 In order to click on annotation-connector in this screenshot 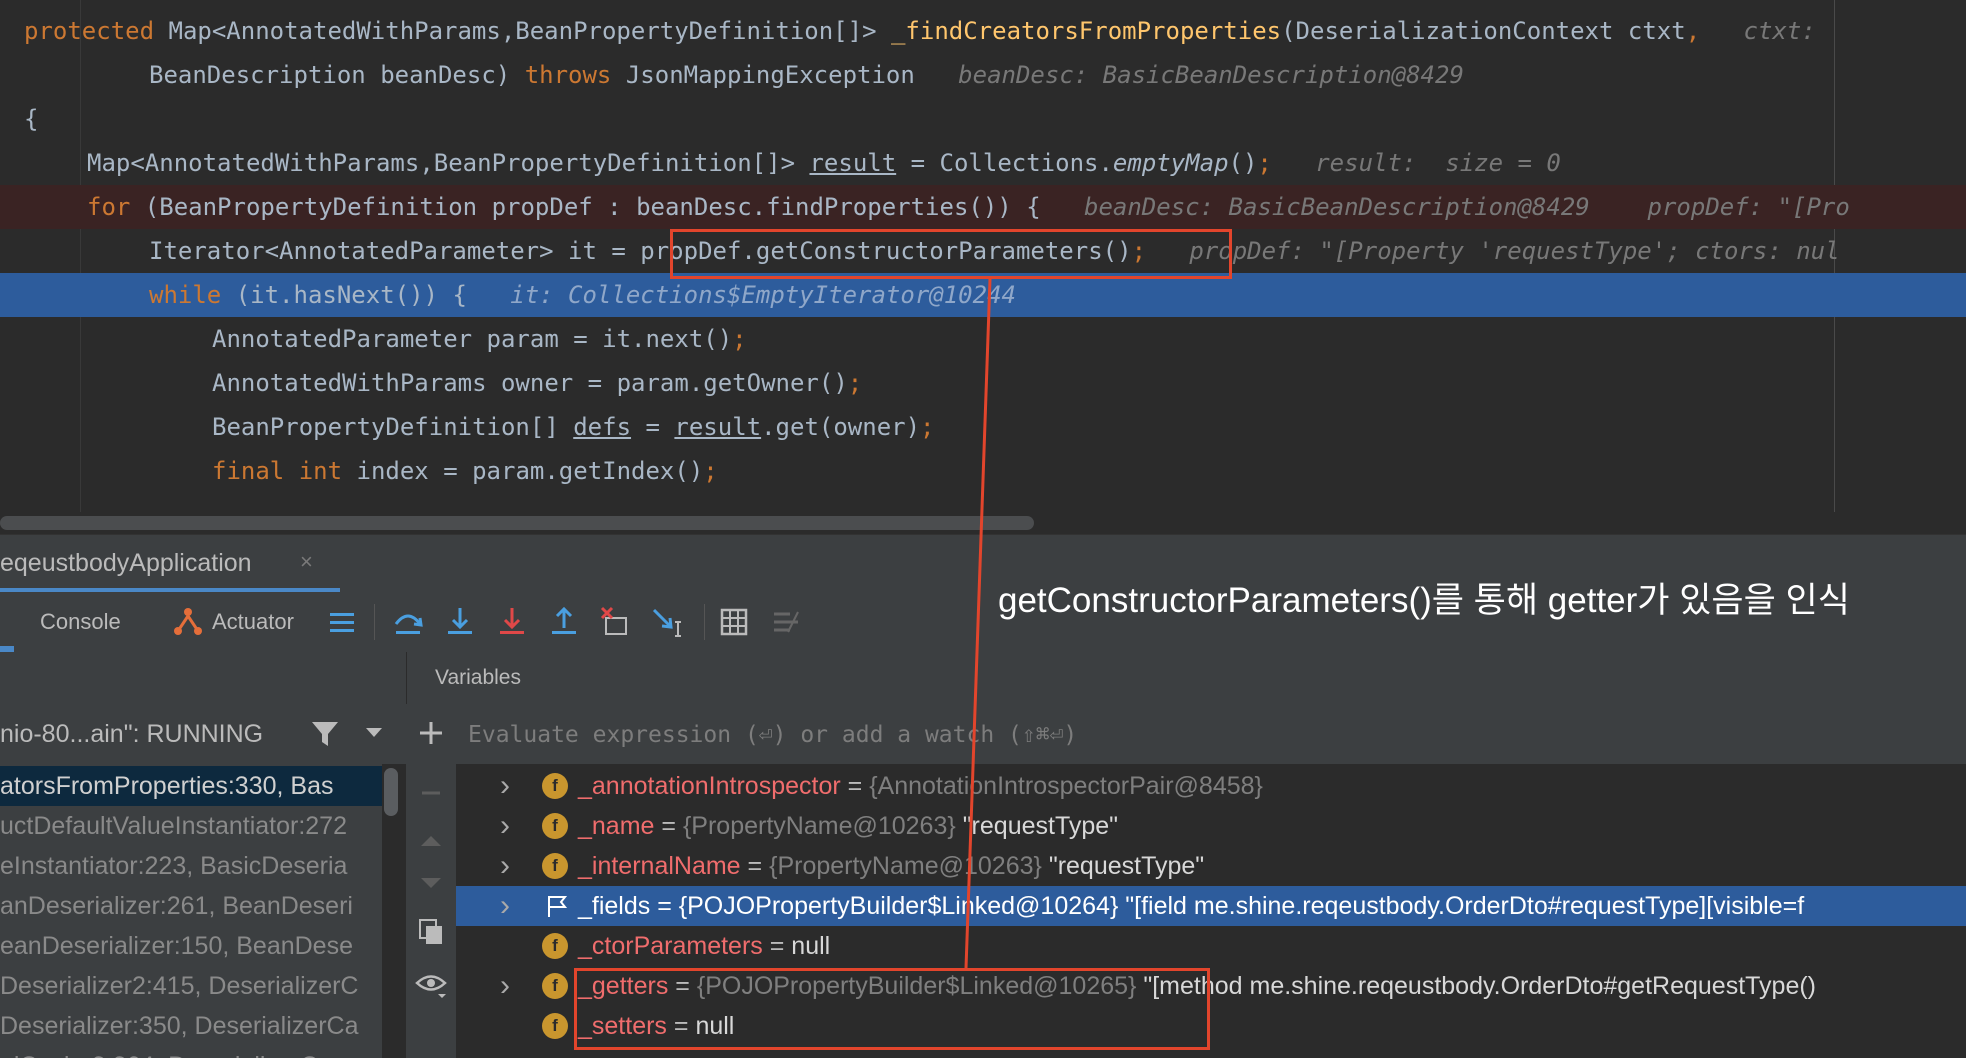, I will do `click(978, 623)`.